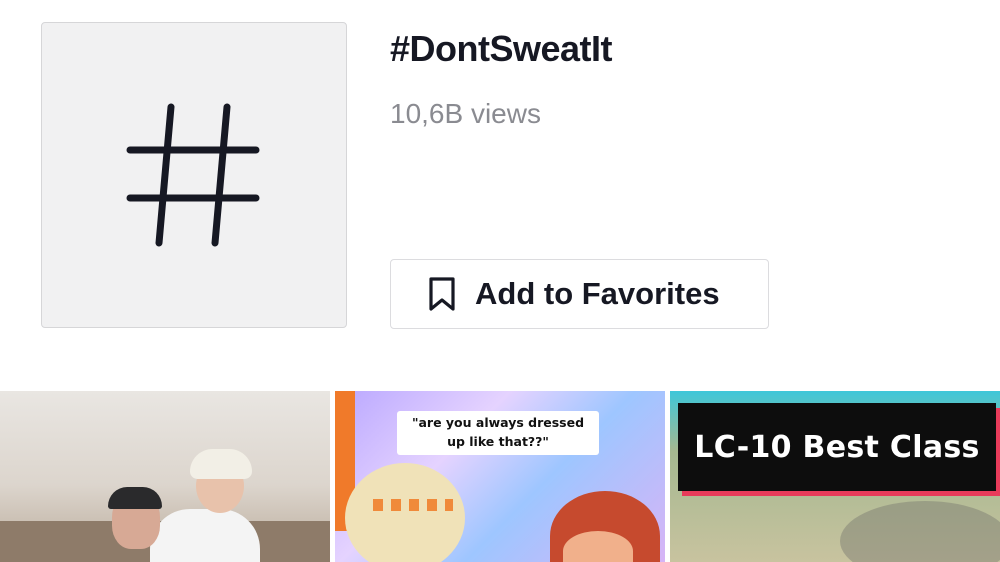 The height and width of the screenshot is (562, 1000). What do you see at coordinates (205, 535) in the screenshot?
I see `person-shirt` at bounding box center [205, 535].